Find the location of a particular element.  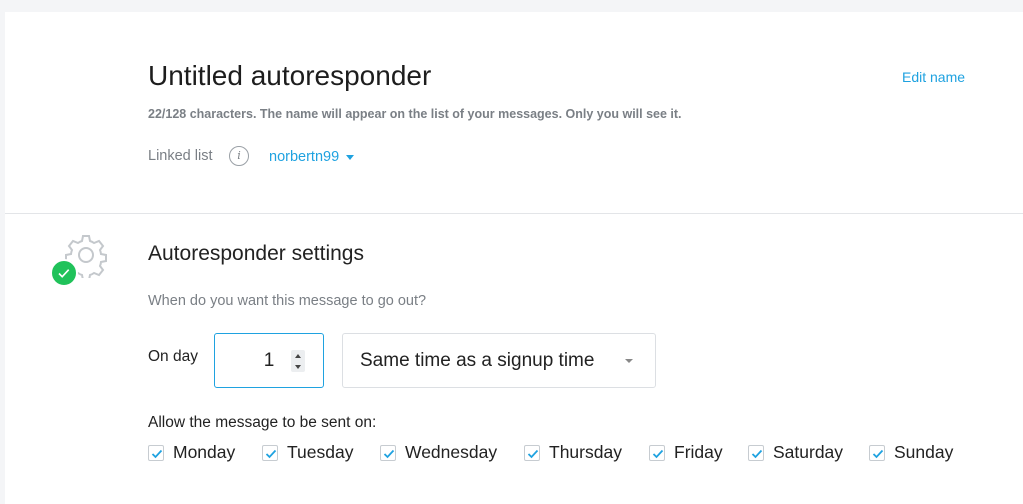

send-time-dropdown: Same time as a signup time is located at coordinates (499, 360).